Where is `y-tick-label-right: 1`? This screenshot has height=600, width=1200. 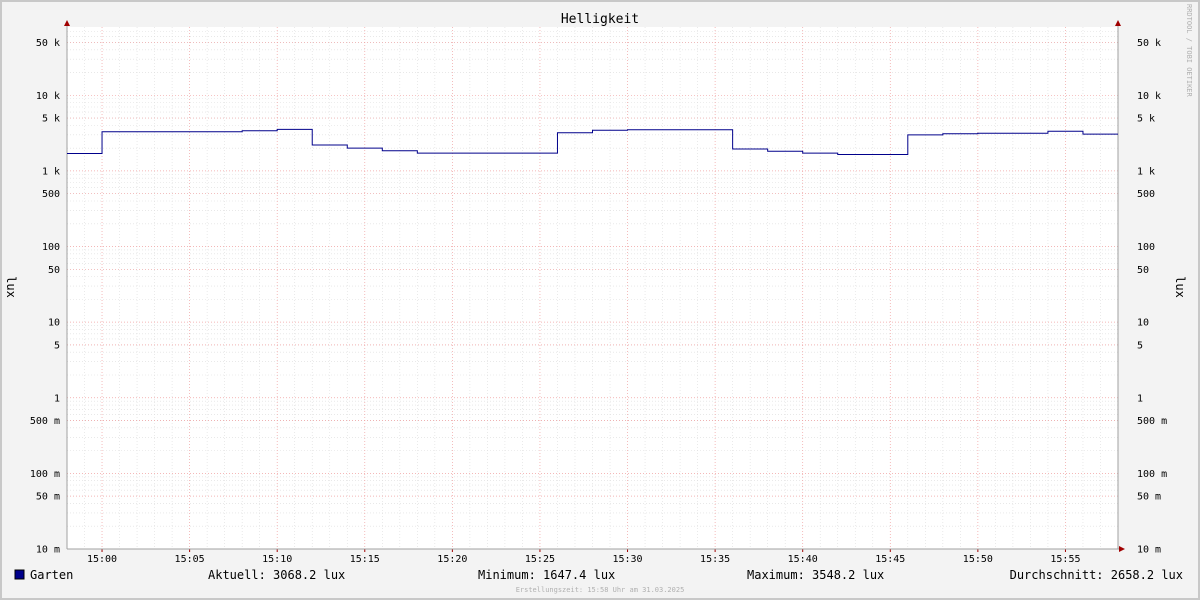
y-tick-label-right: 1 is located at coordinates (1140, 398).